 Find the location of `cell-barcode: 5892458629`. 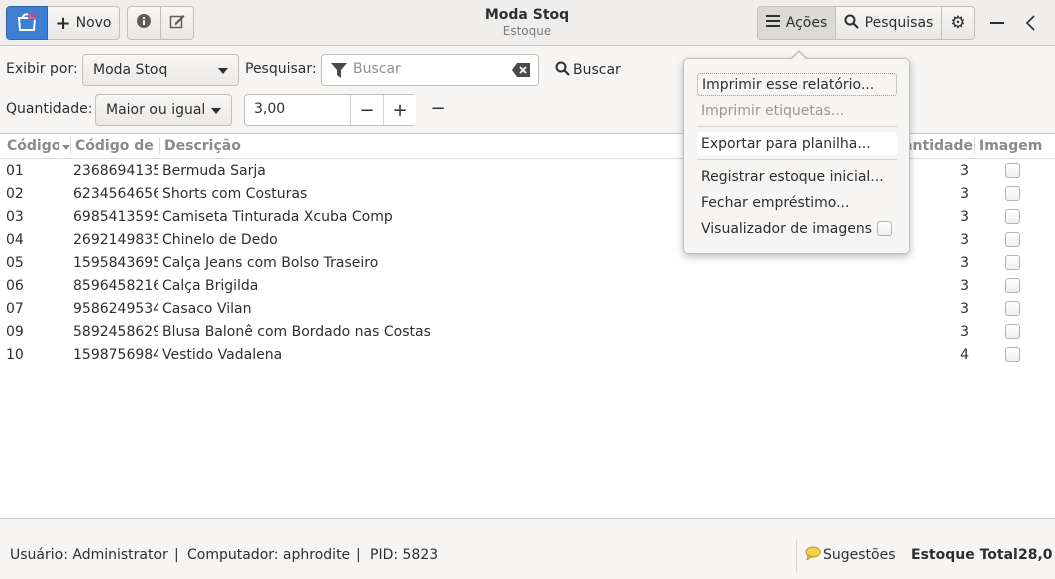

cell-barcode: 5892458629 is located at coordinates (115, 332).